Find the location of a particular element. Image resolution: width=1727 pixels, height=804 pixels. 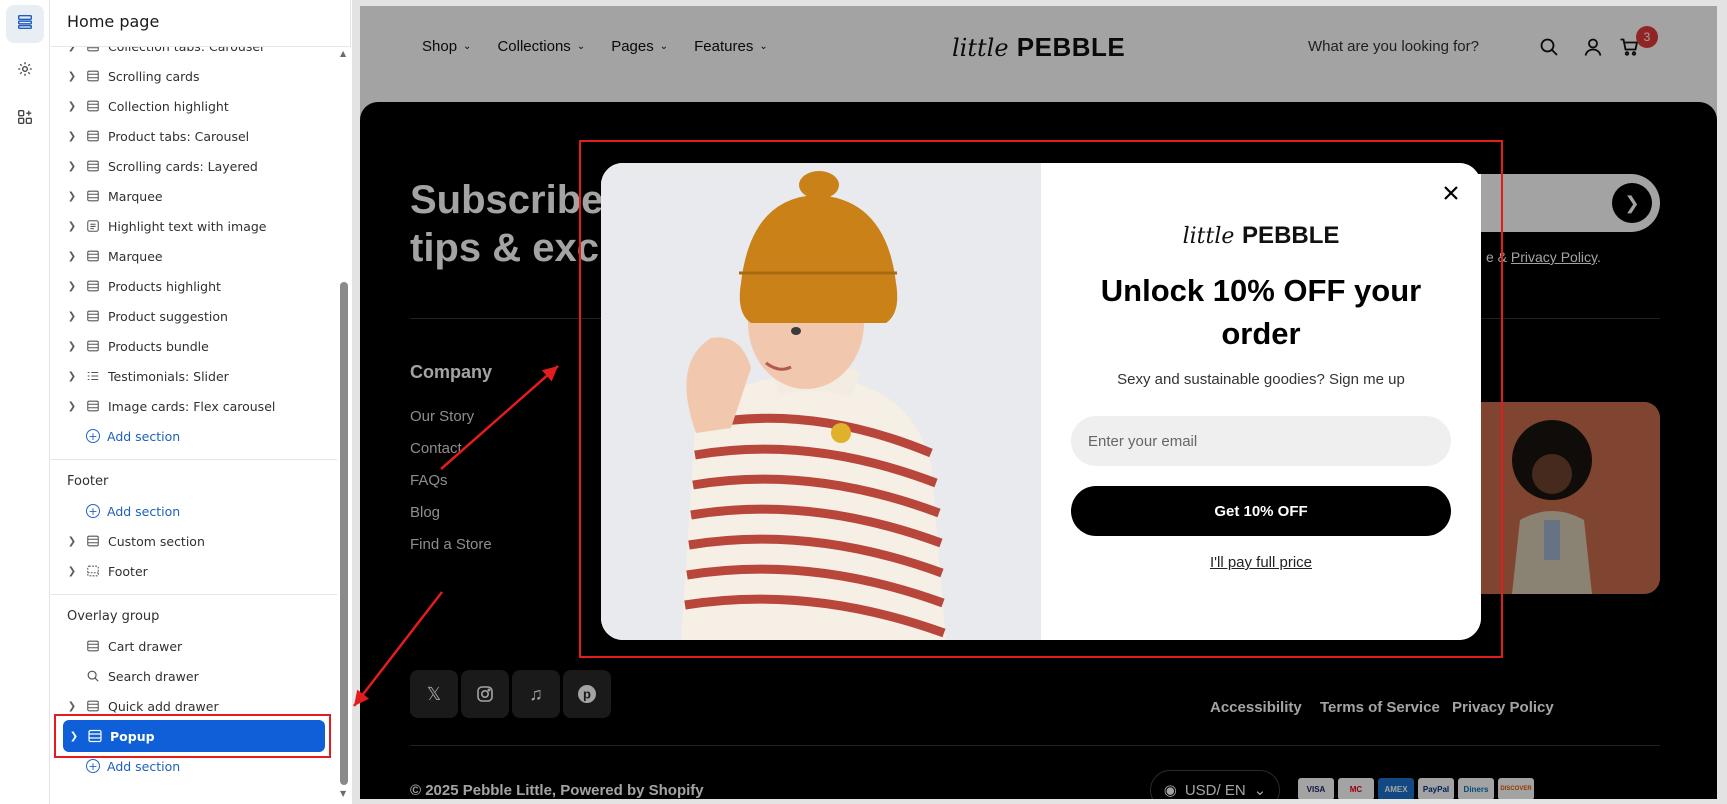

tree-item-label: Custom section is located at coordinates (156, 541).